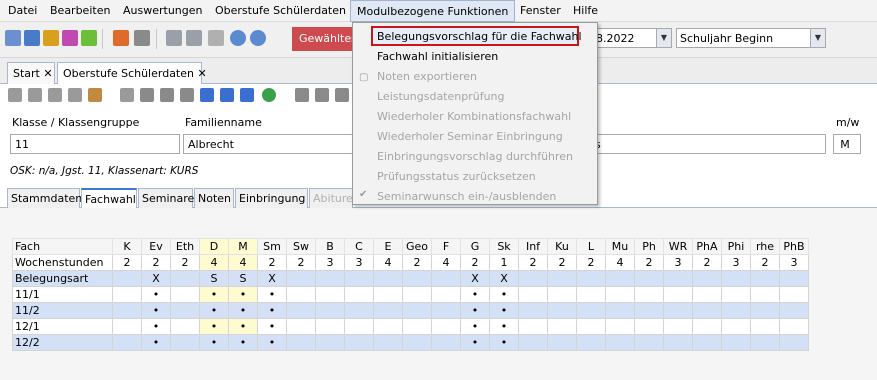 The width and height of the screenshot is (877, 380). What do you see at coordinates (437, 56) in the screenshot?
I see `dd-fachwahl-initialisieren: Fachwahl initialisieren` at bounding box center [437, 56].